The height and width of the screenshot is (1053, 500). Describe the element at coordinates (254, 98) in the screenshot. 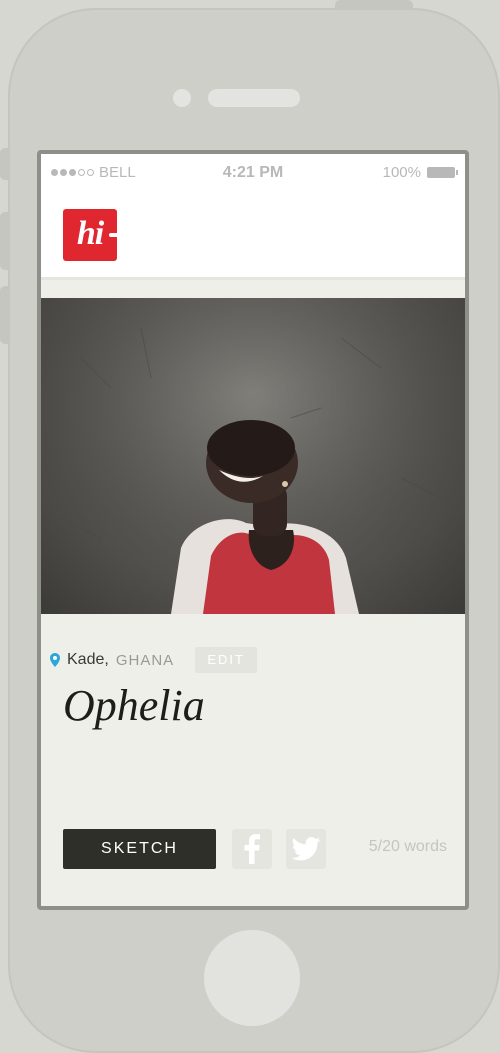

I see `earpiece-speaker` at that location.